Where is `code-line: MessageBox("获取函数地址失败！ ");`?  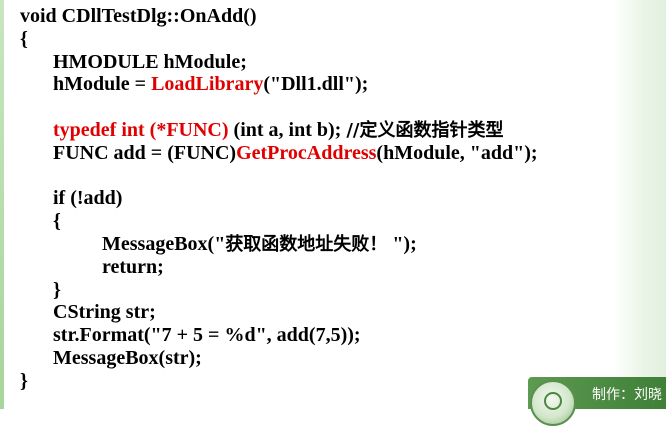 code-line: MessageBox("获取函数地址失败！ "); is located at coordinates (314, 244).